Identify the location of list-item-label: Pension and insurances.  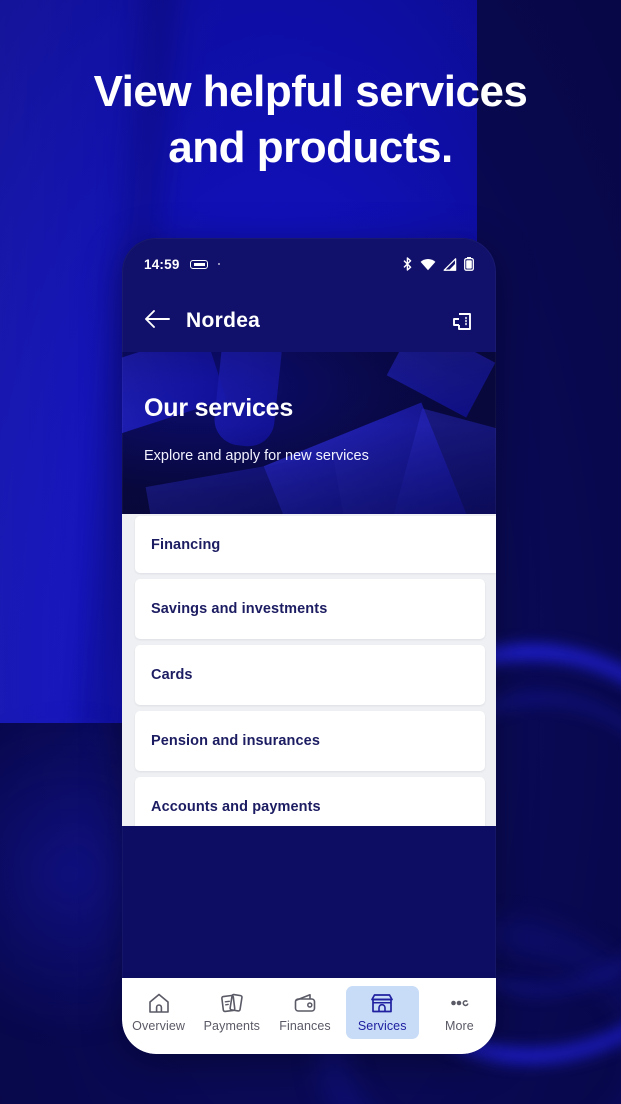
(235, 741).